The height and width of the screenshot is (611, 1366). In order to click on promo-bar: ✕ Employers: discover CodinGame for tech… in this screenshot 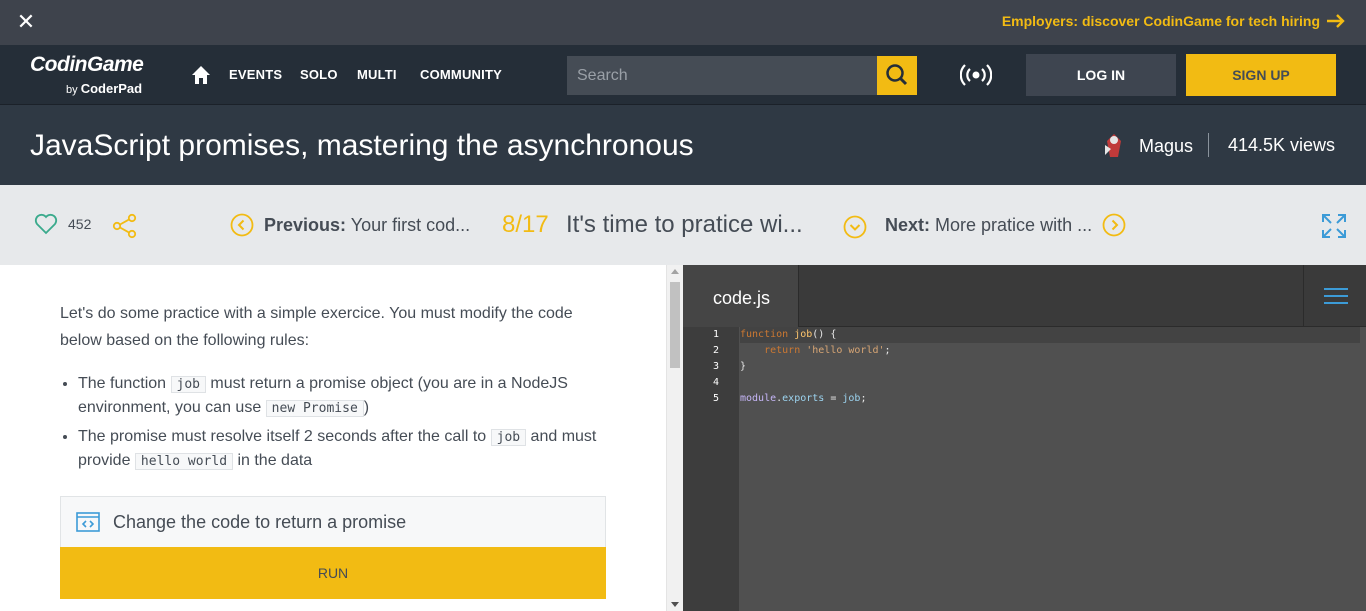, I will do `click(683, 22)`.